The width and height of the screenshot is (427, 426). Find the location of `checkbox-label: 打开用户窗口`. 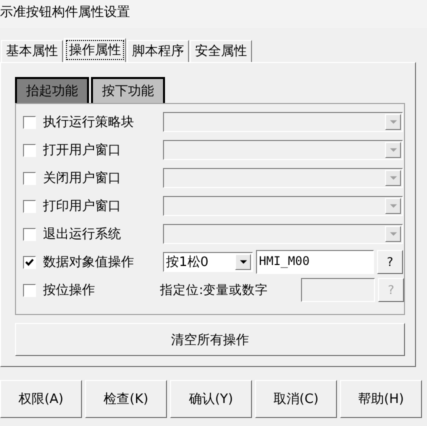

checkbox-label: 打开用户窗口 is located at coordinates (82, 150).